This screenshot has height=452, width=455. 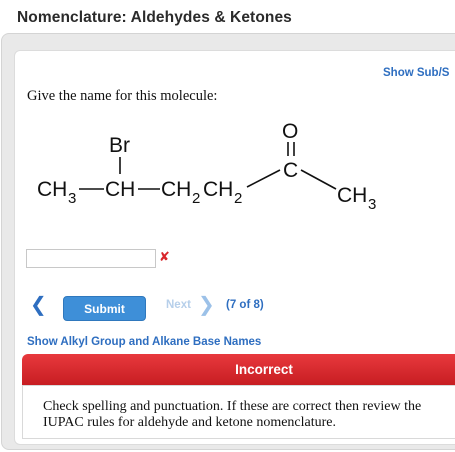 I want to click on ch2-second-label: CH, so click(x=218, y=189).